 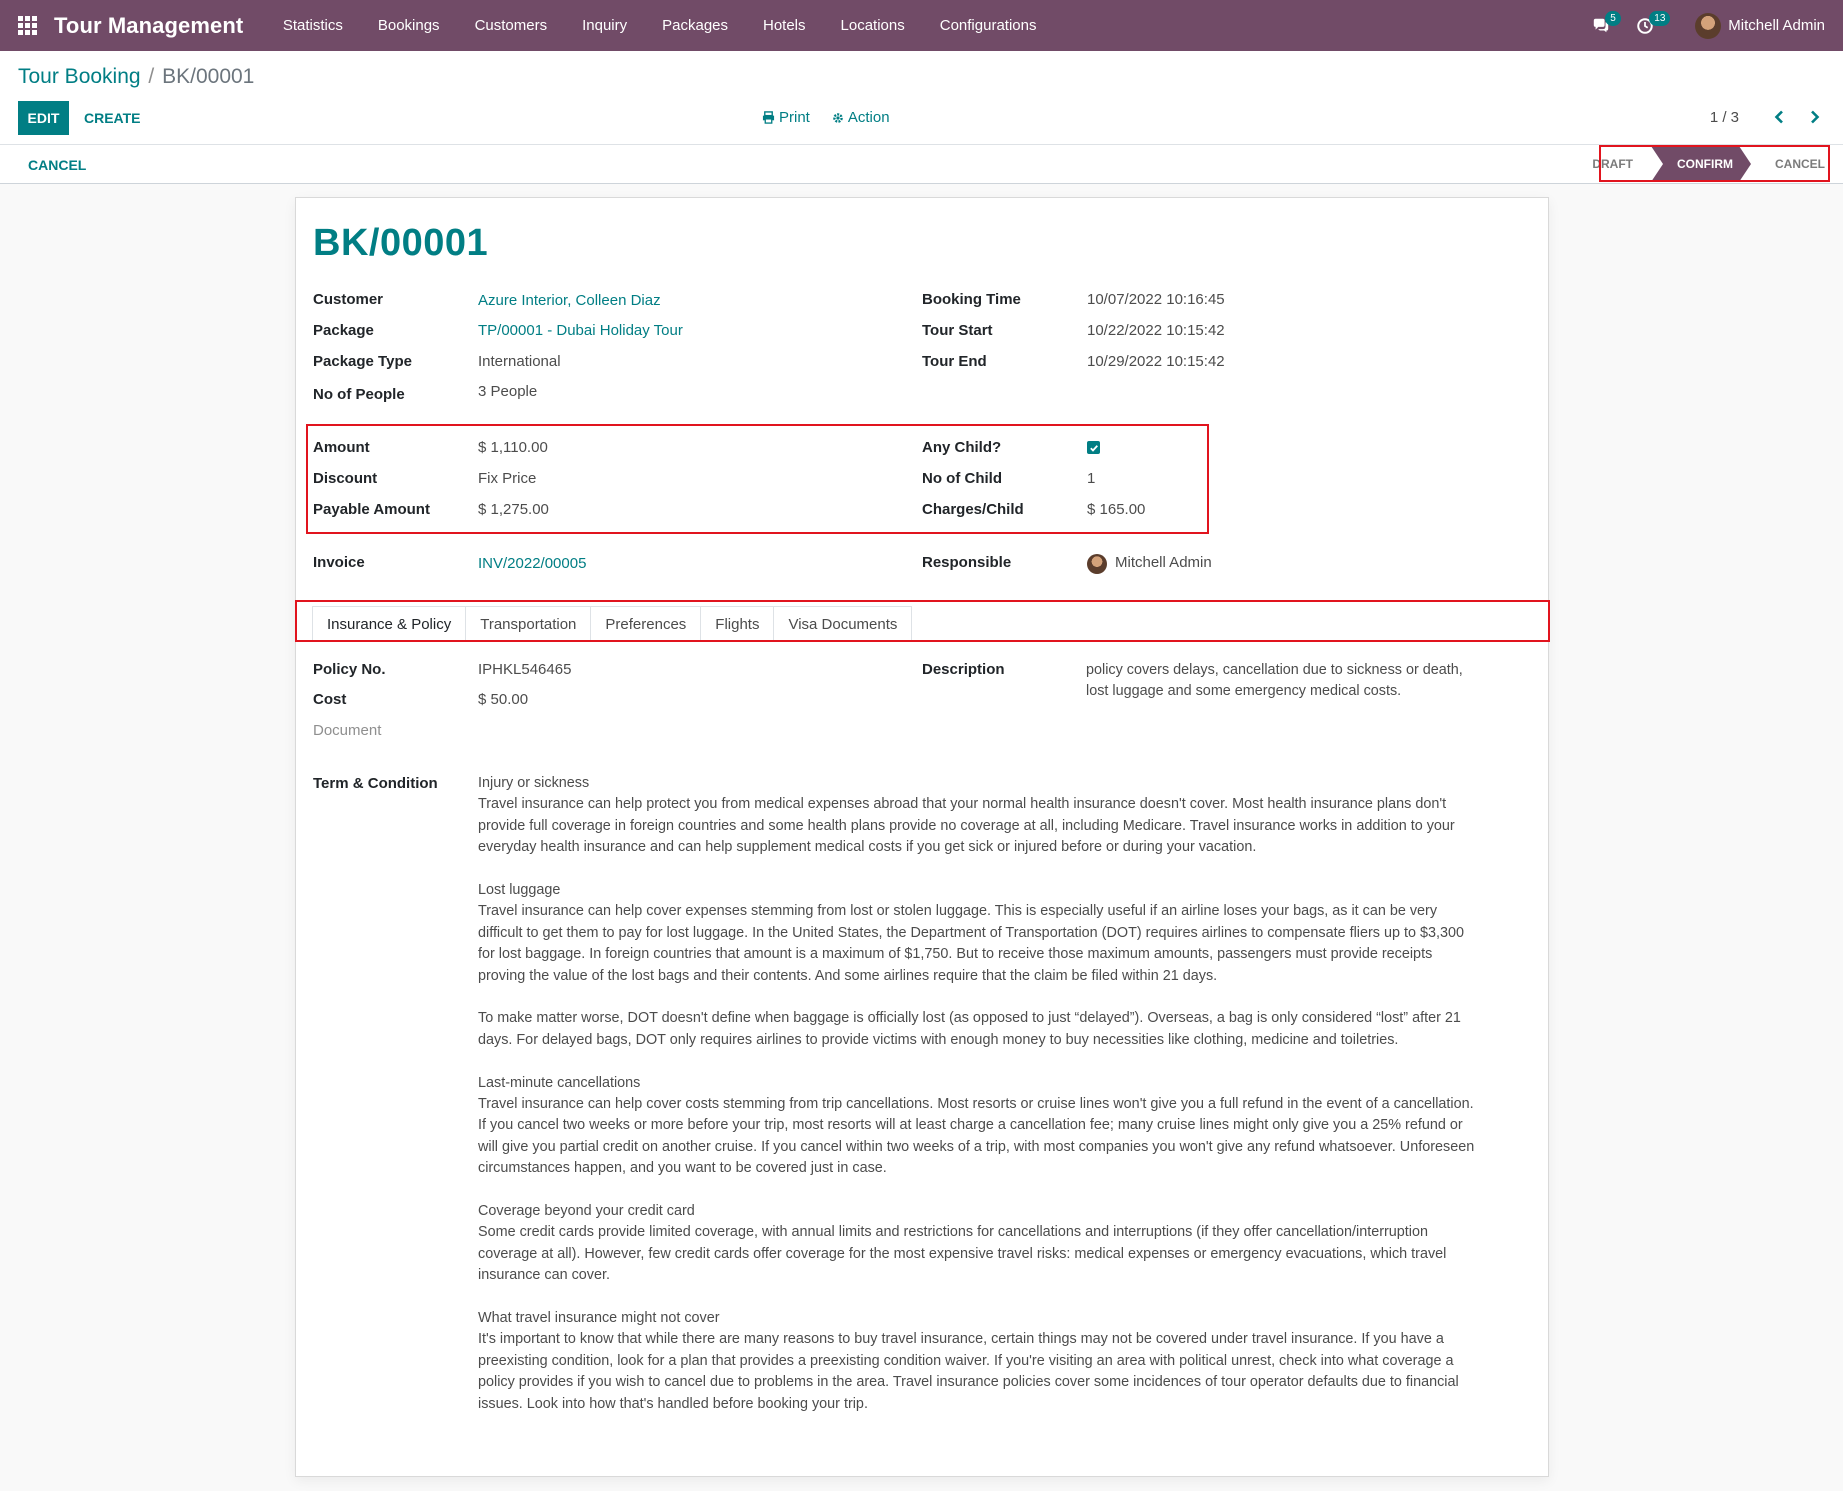 I want to click on menu-item-customers: Customers, so click(x=511, y=25).